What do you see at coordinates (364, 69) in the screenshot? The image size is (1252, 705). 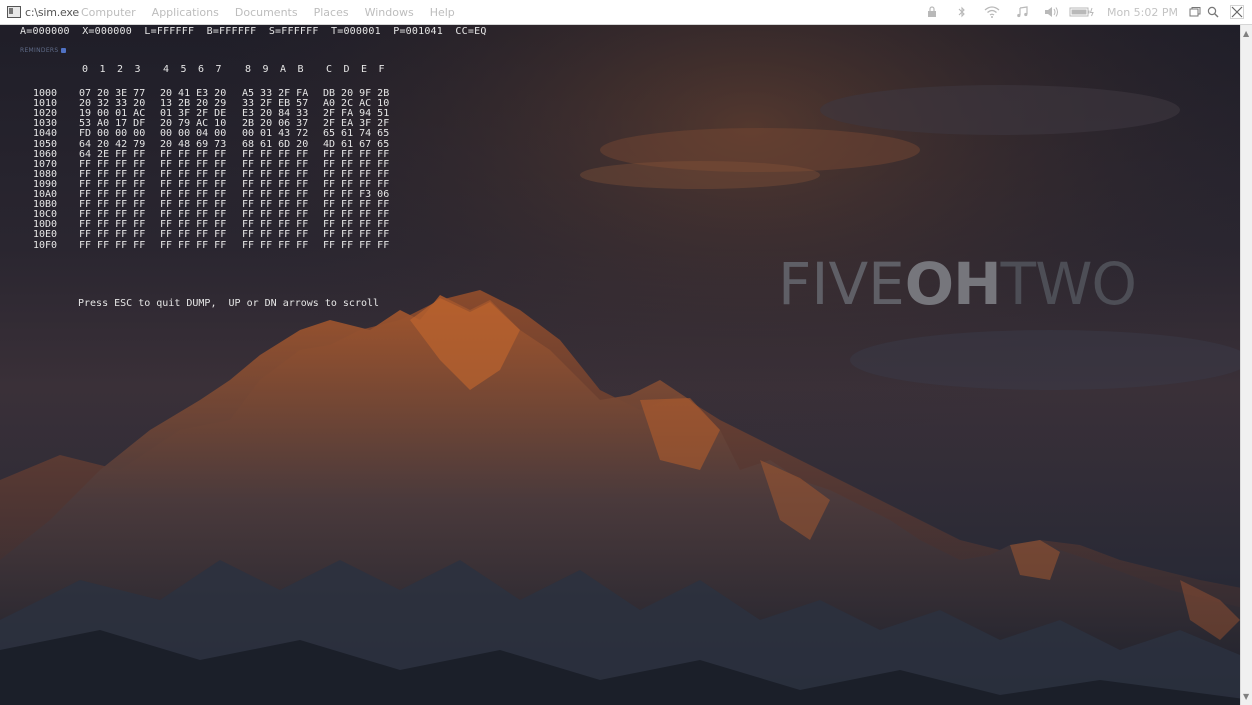 I see `dump-header-col-E: E` at bounding box center [364, 69].